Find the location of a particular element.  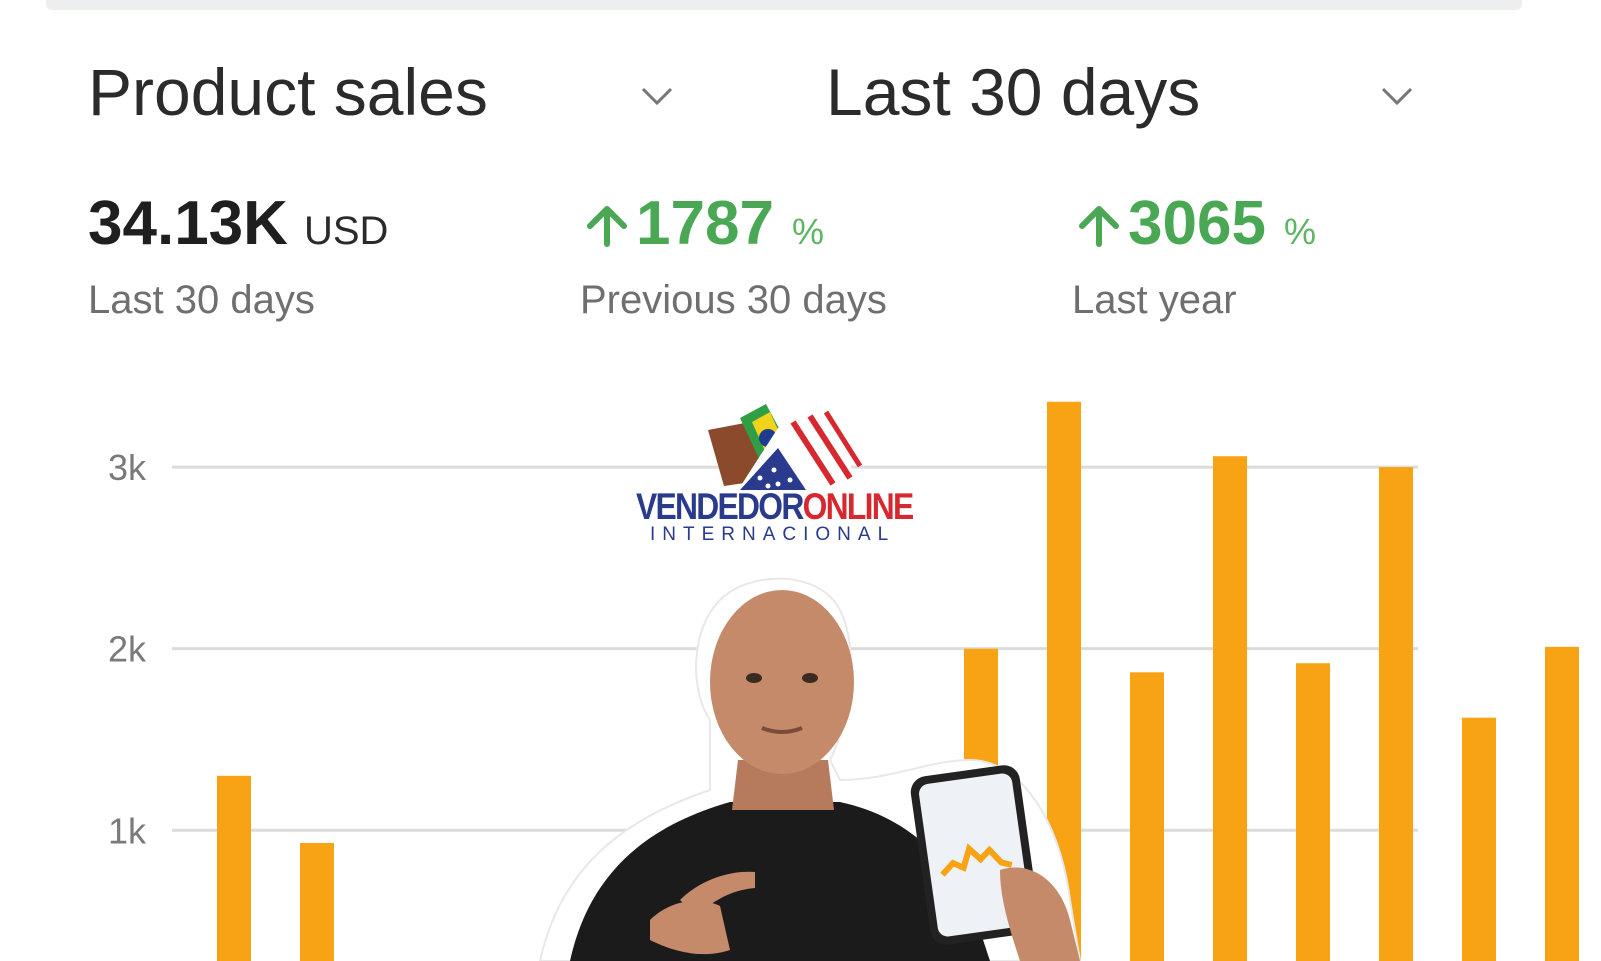

y-tick-label: 2k is located at coordinates (127, 649).